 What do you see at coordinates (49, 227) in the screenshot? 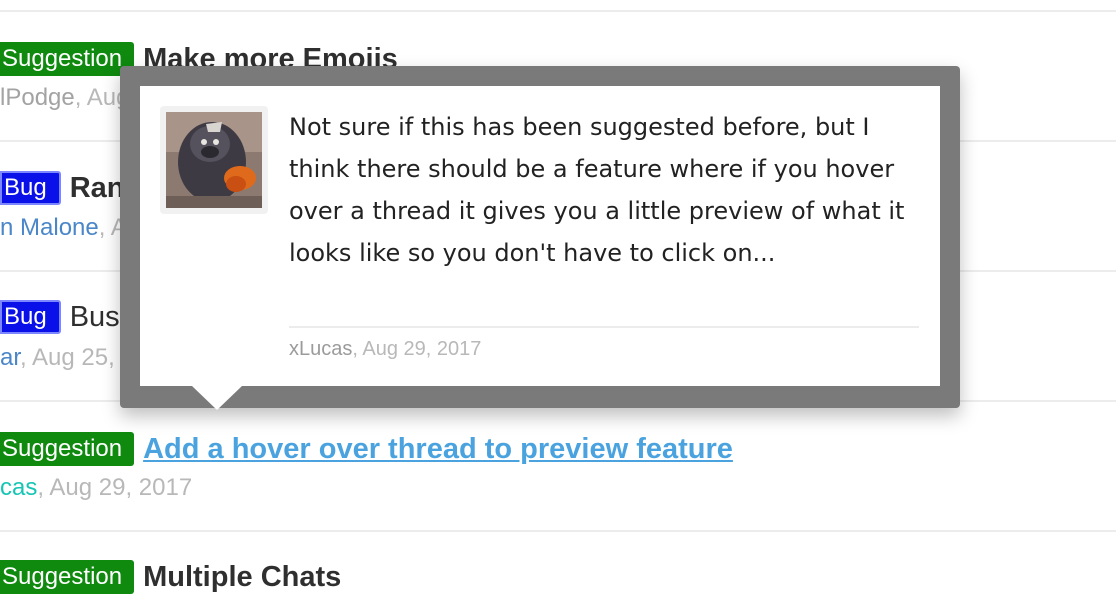
I see `thread-author: n Malone` at bounding box center [49, 227].